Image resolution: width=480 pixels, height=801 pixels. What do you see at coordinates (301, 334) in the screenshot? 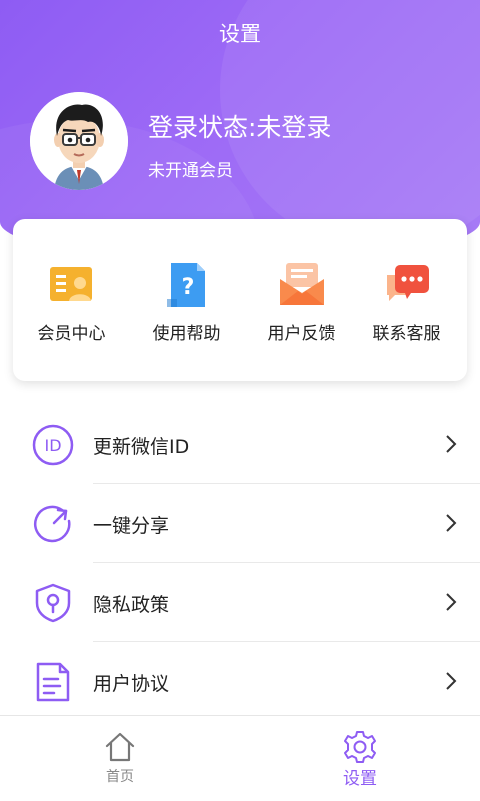
I see `quick-action-label: 用户反馈` at bounding box center [301, 334].